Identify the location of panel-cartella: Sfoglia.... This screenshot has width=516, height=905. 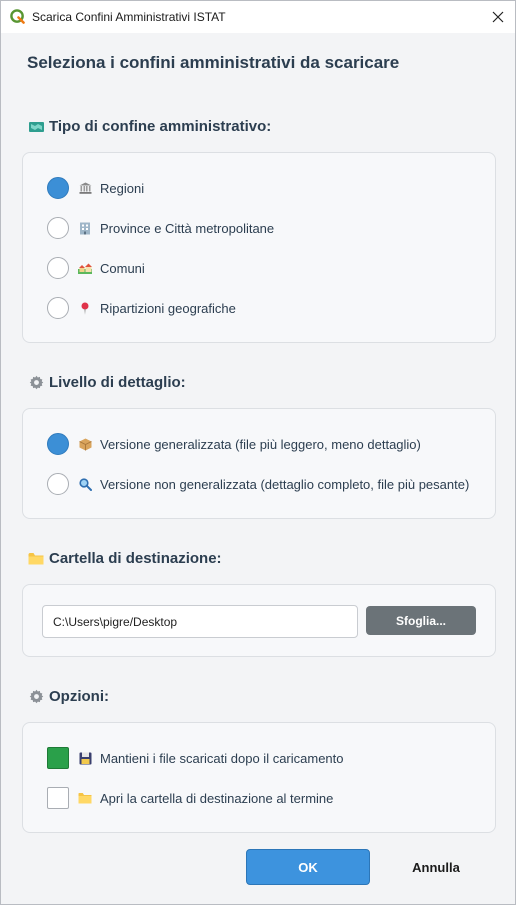
(259, 620).